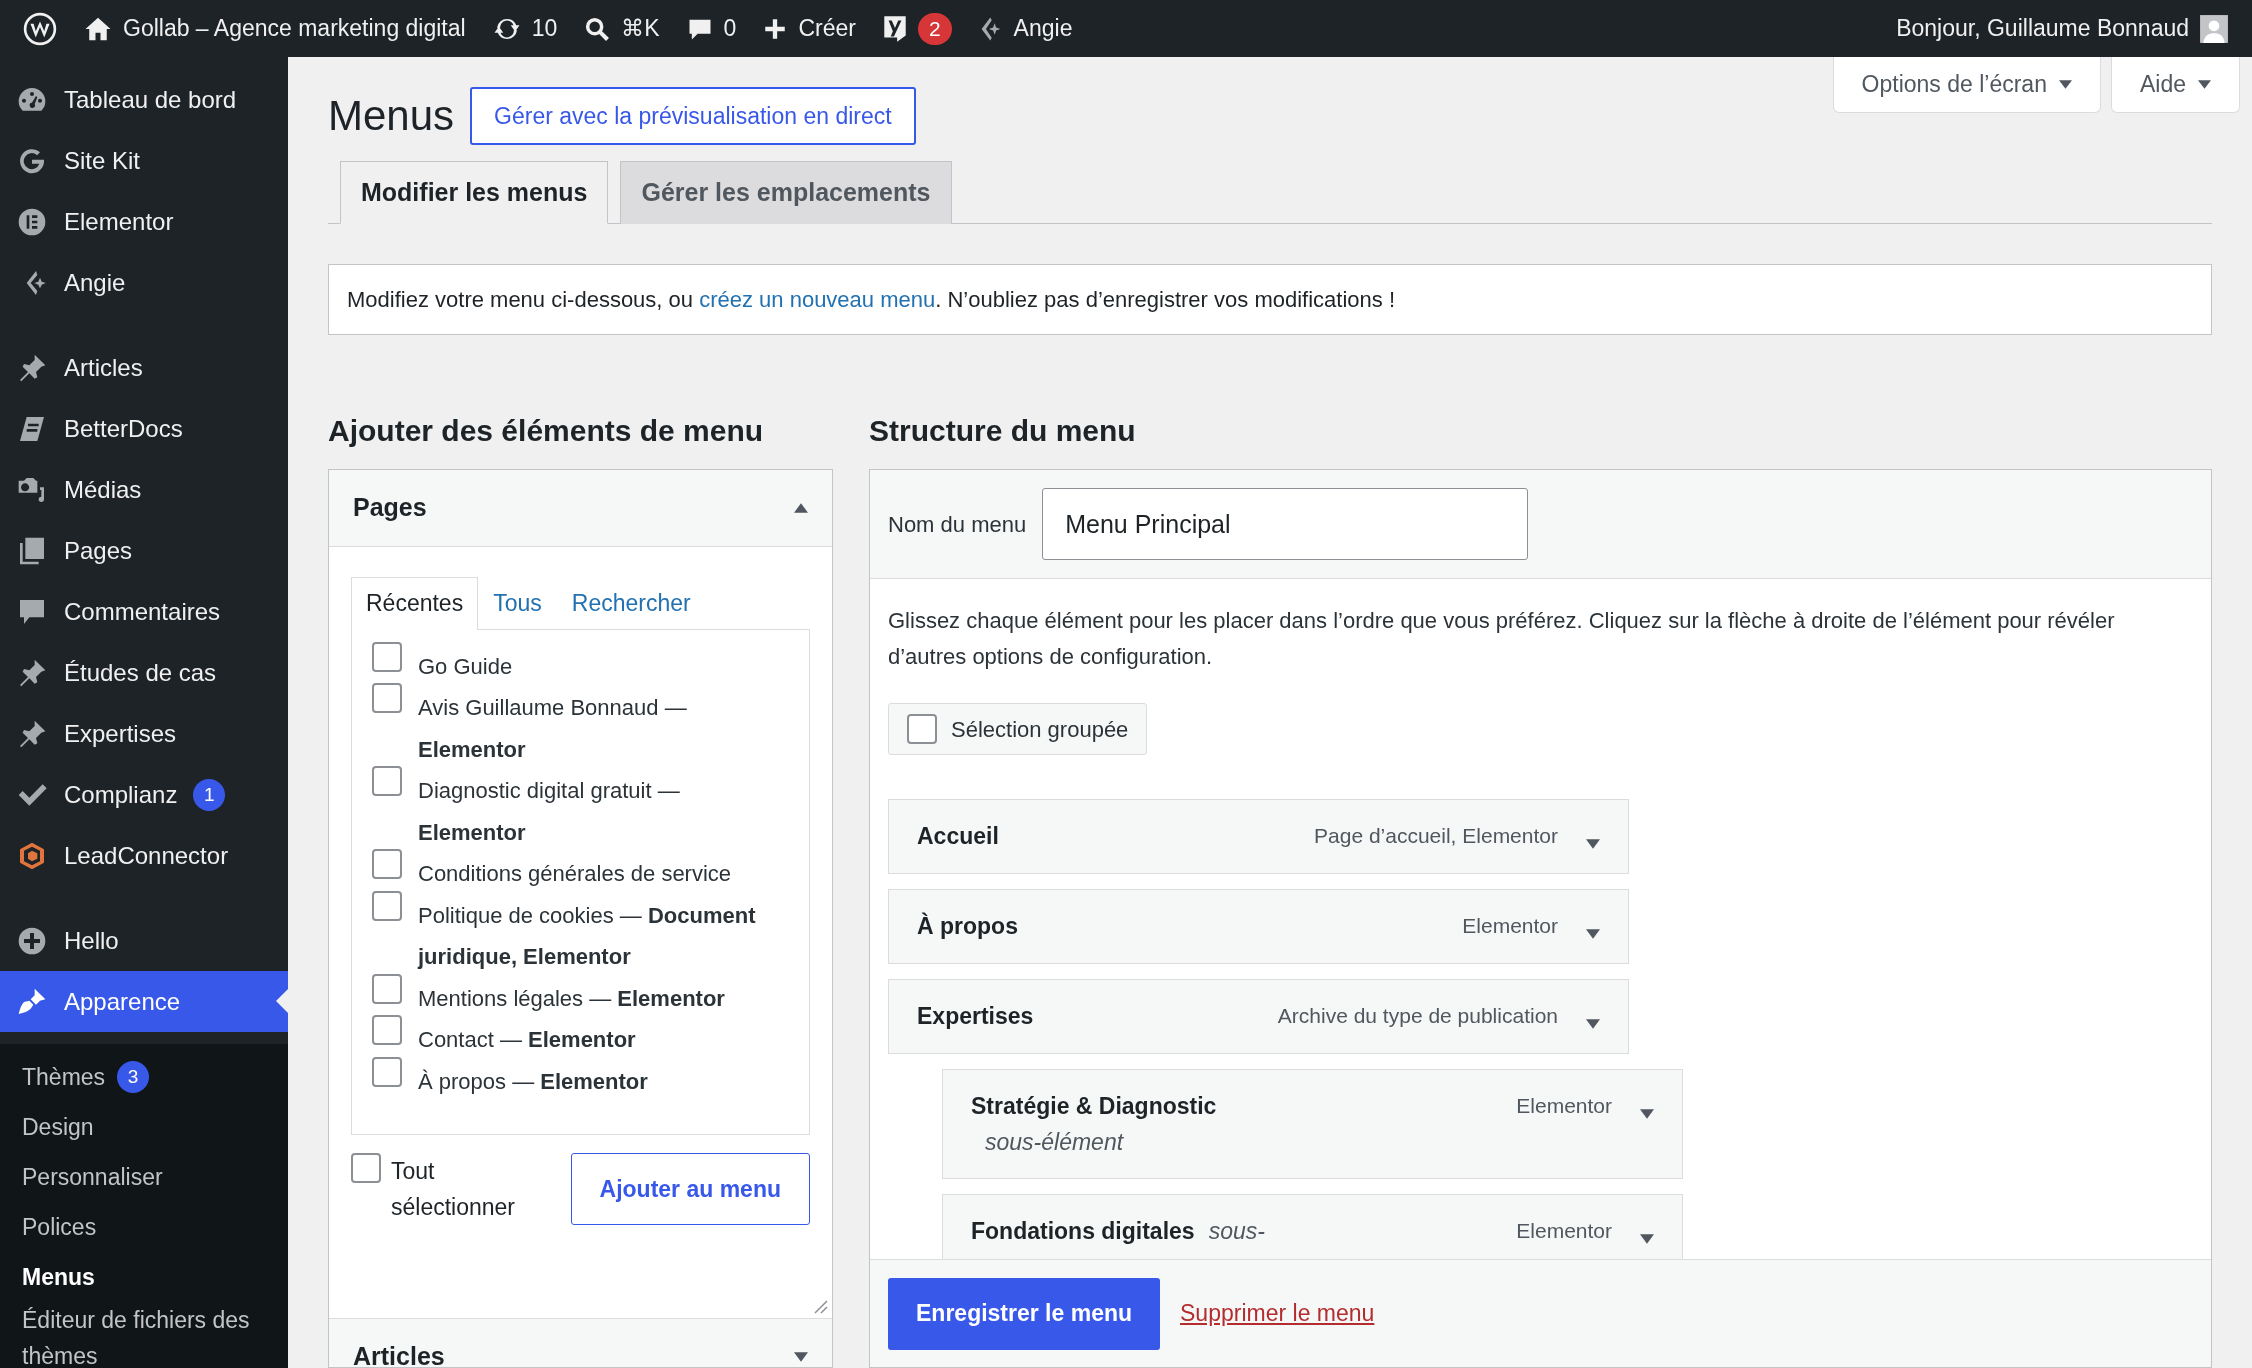 Image resolution: width=2252 pixels, height=1368 pixels. What do you see at coordinates (1083, 1231) in the screenshot?
I see `item-title: Fondations digitales` at bounding box center [1083, 1231].